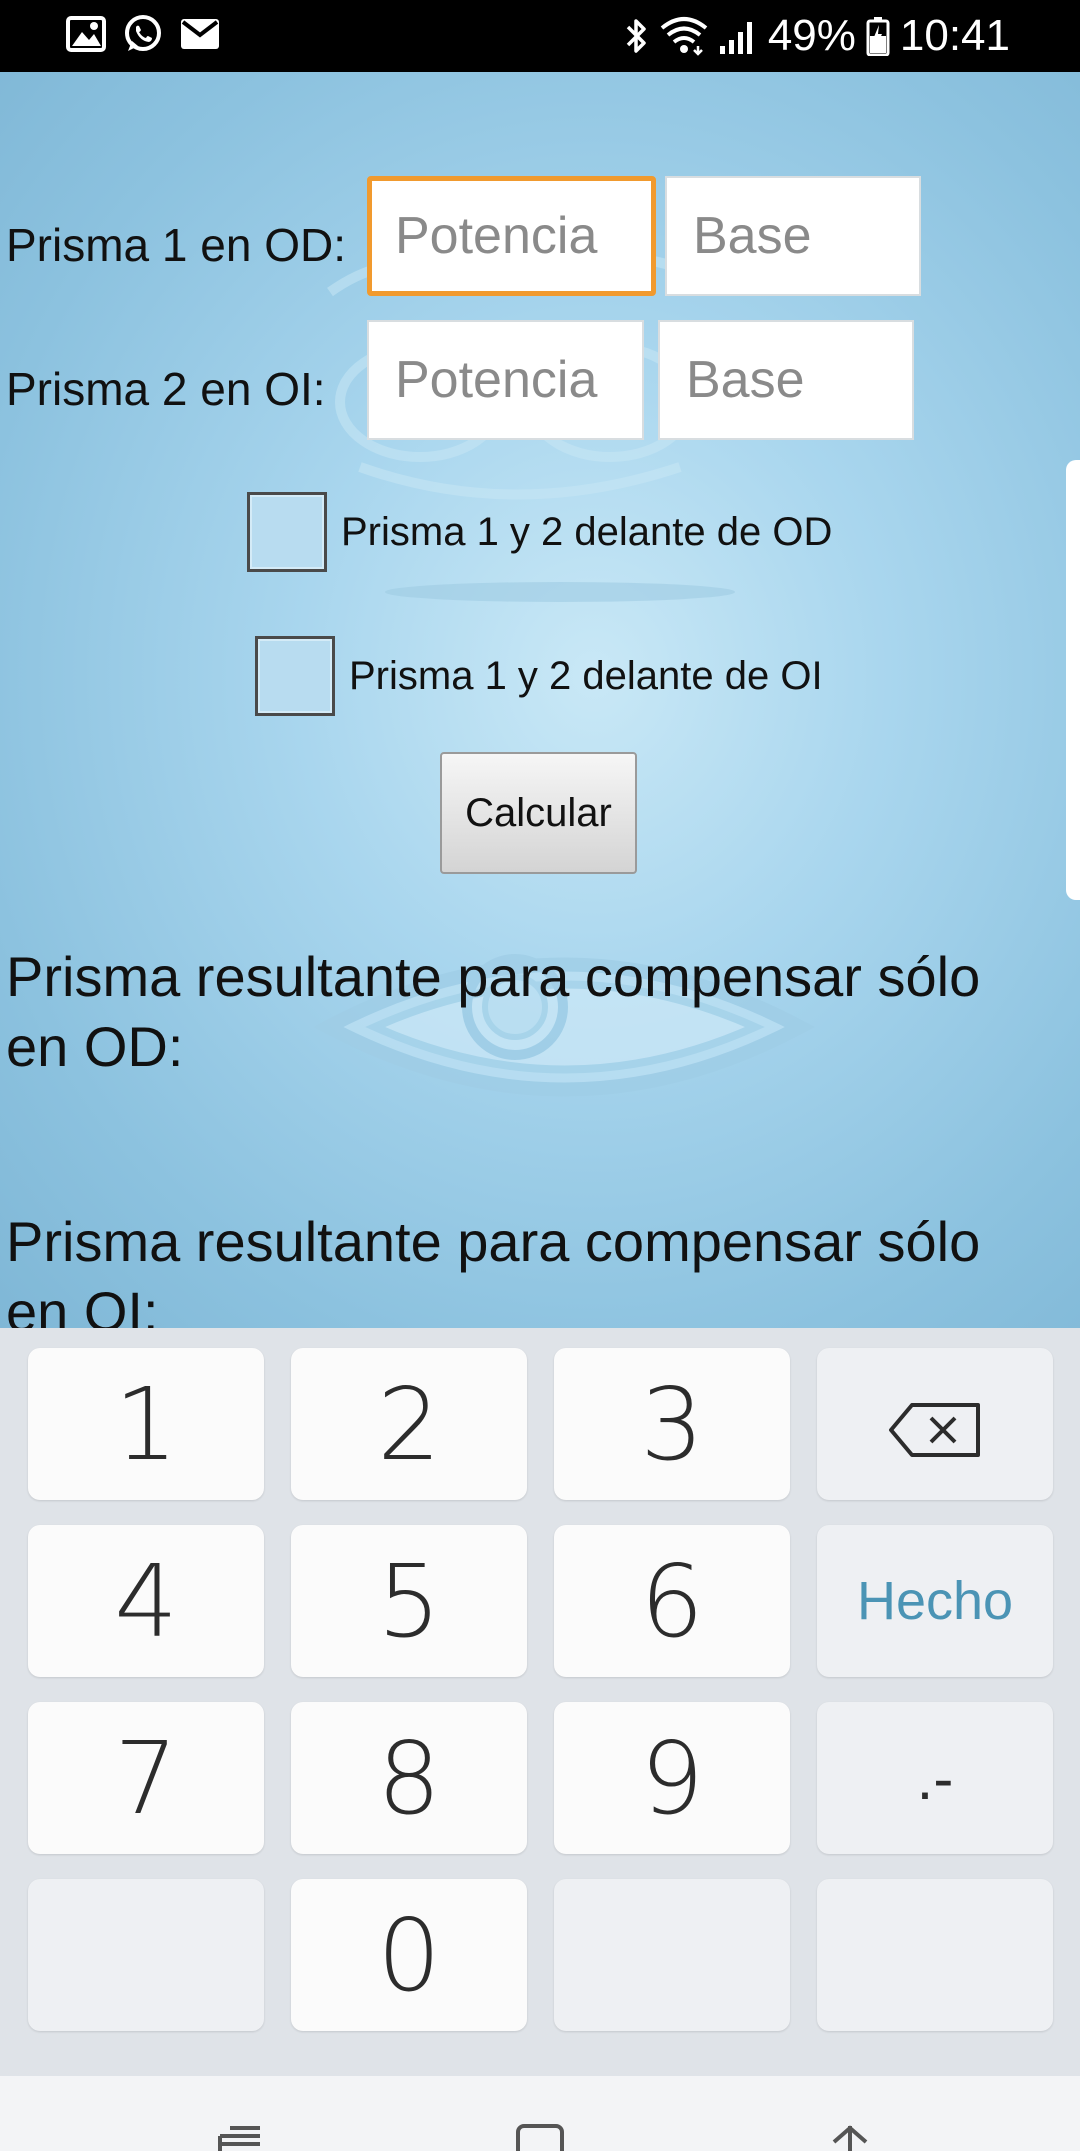 The width and height of the screenshot is (1080, 2156). I want to click on key-6: 6, so click(672, 1601).